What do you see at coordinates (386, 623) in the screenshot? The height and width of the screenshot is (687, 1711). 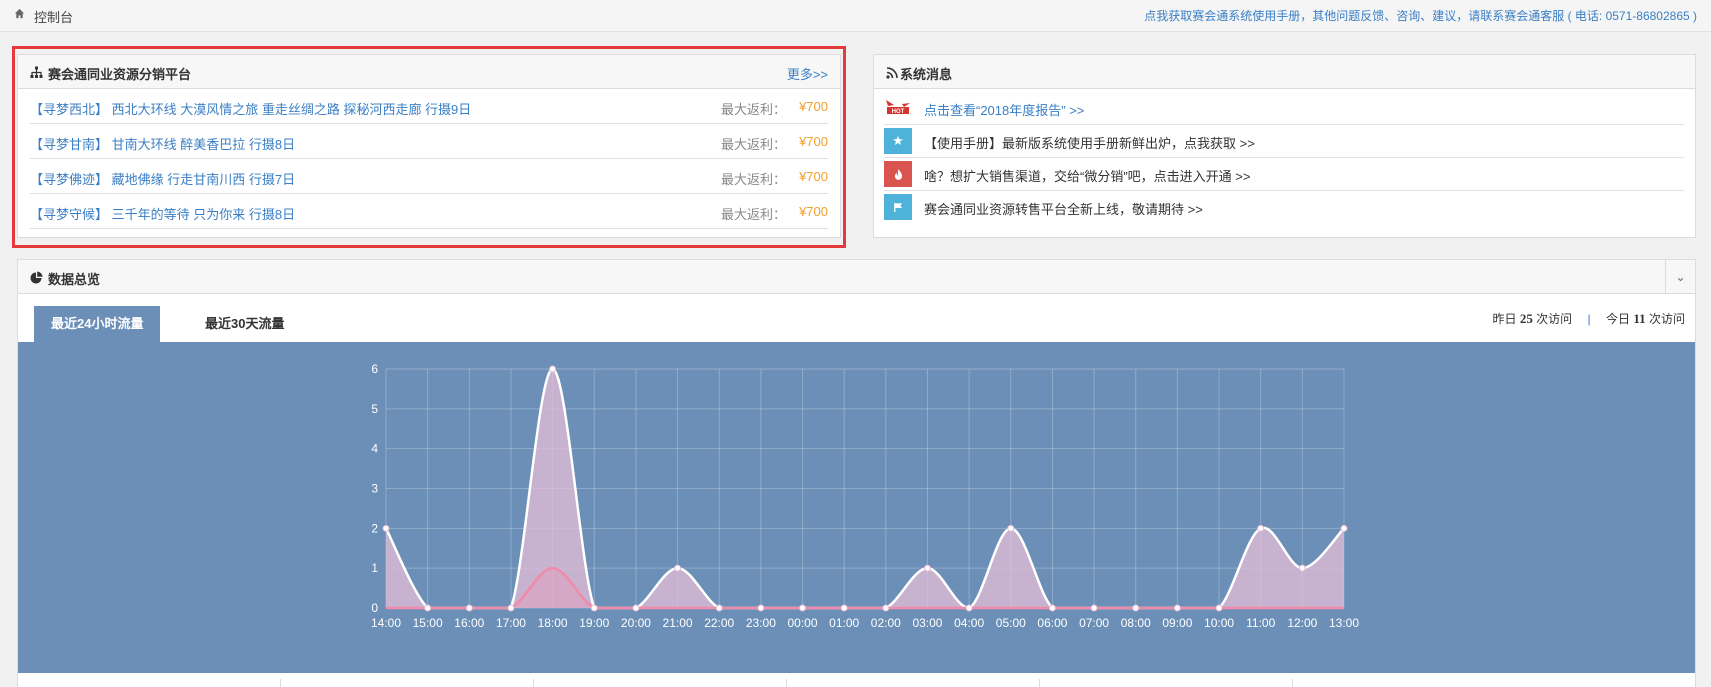 I see `x-tick-label: 14:00` at bounding box center [386, 623].